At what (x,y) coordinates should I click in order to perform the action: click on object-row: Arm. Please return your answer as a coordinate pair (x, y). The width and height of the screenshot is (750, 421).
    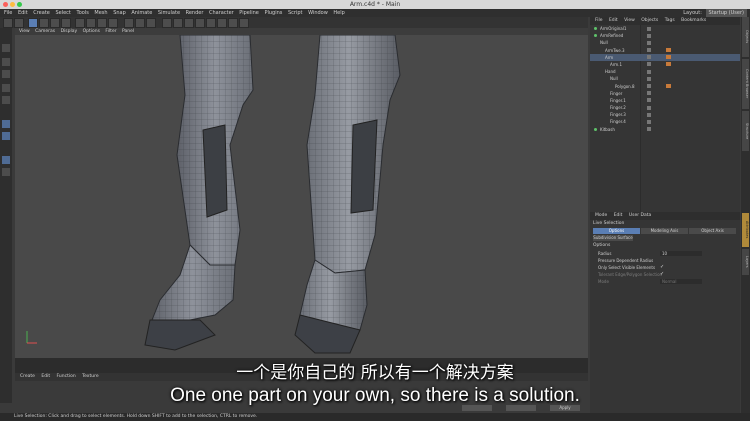
    Looking at the image, I should click on (665, 57).